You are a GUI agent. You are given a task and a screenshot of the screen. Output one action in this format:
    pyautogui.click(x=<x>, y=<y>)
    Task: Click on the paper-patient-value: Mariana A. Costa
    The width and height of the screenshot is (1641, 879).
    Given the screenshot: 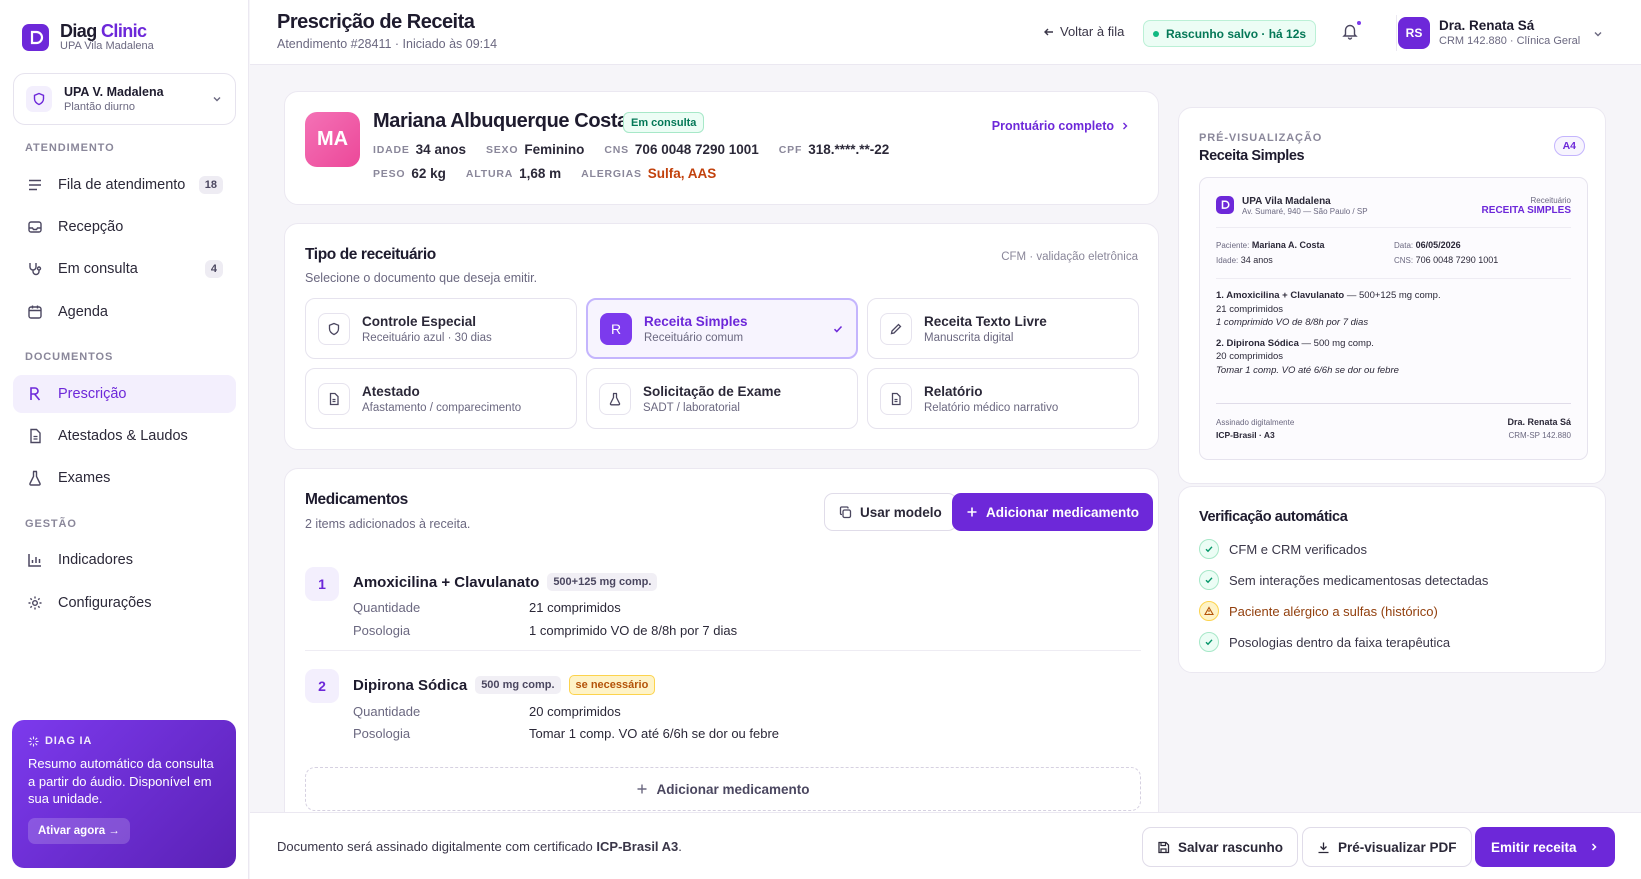 What is the action you would take?
    pyautogui.click(x=1288, y=245)
    